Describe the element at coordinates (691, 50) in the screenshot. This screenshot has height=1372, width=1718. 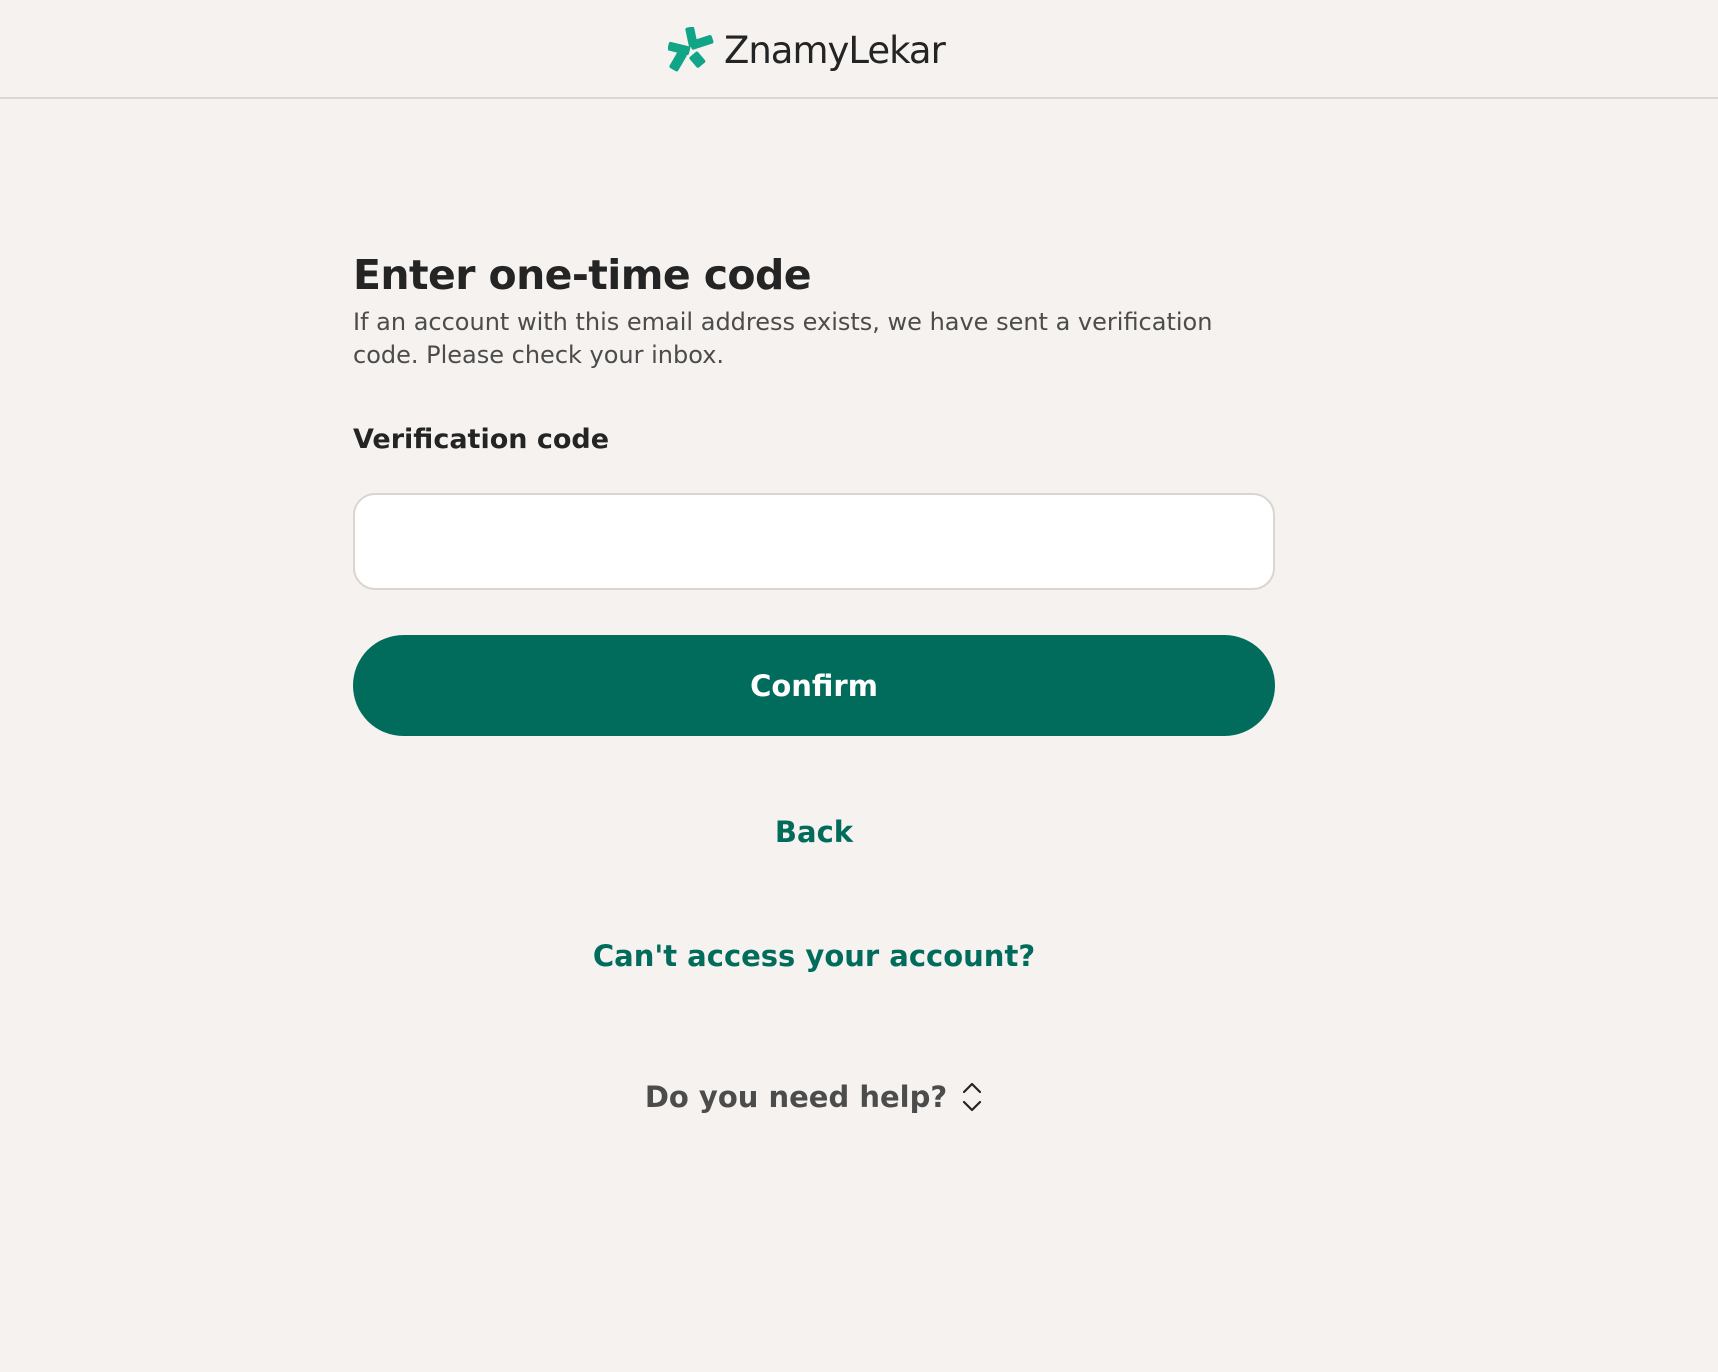
I see `znamylekar-logo-icon` at that location.